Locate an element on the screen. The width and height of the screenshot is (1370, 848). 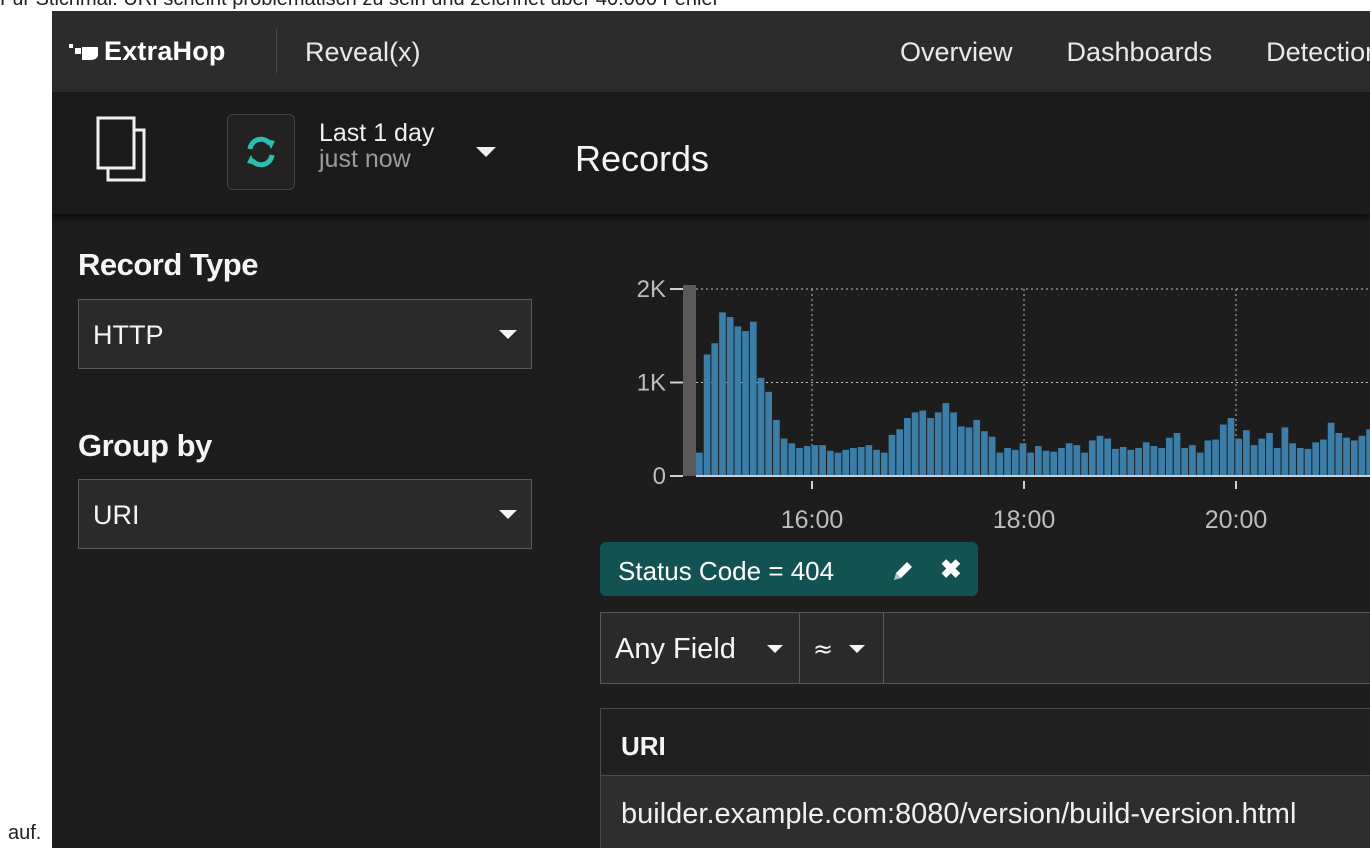
time-range-selector: Last 1 day just now is located at coordinates (376, 146).